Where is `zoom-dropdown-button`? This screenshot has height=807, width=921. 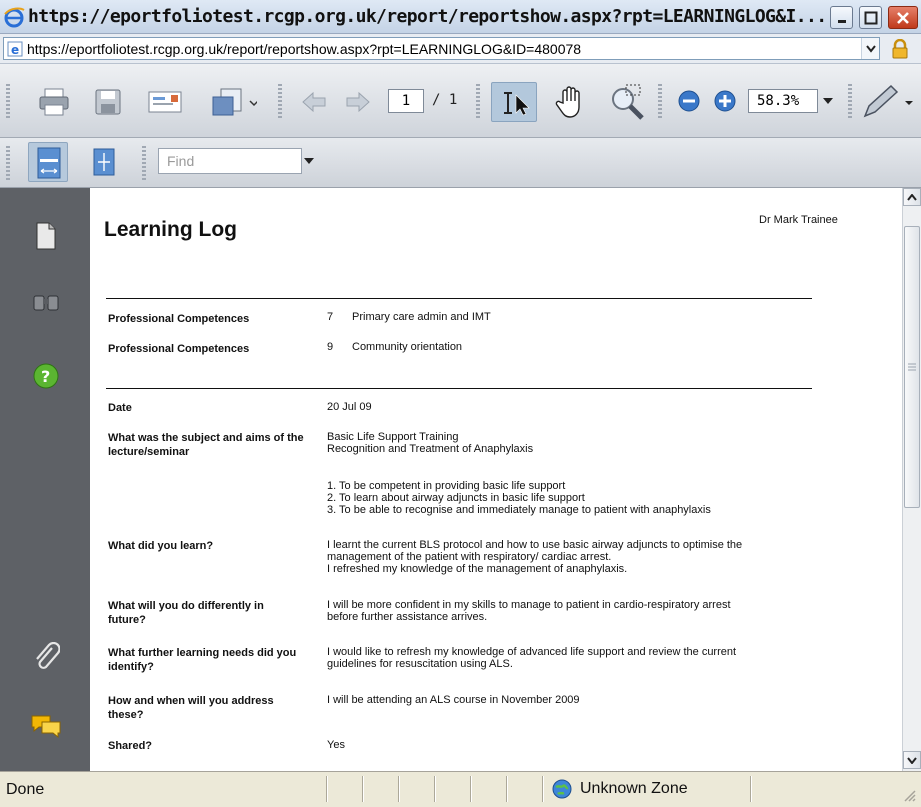 zoom-dropdown-button is located at coordinates (828, 101).